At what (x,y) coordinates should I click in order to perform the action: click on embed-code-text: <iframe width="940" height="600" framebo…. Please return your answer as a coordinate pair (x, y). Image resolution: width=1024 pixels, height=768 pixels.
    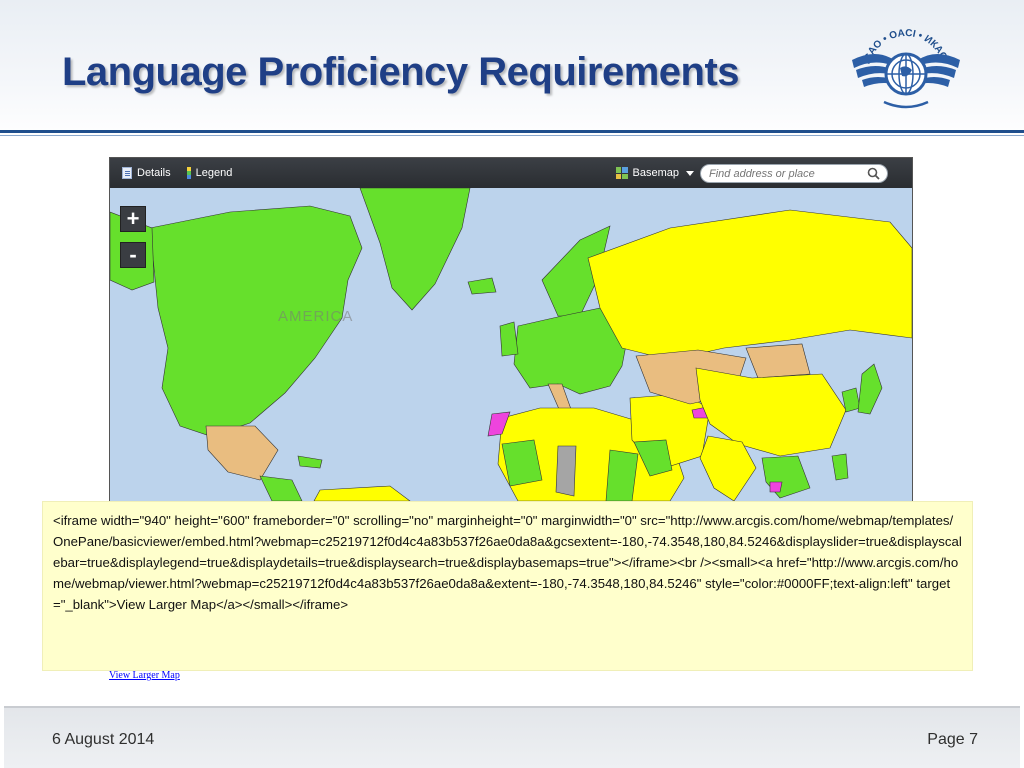
    Looking at the image, I should click on (507, 562).